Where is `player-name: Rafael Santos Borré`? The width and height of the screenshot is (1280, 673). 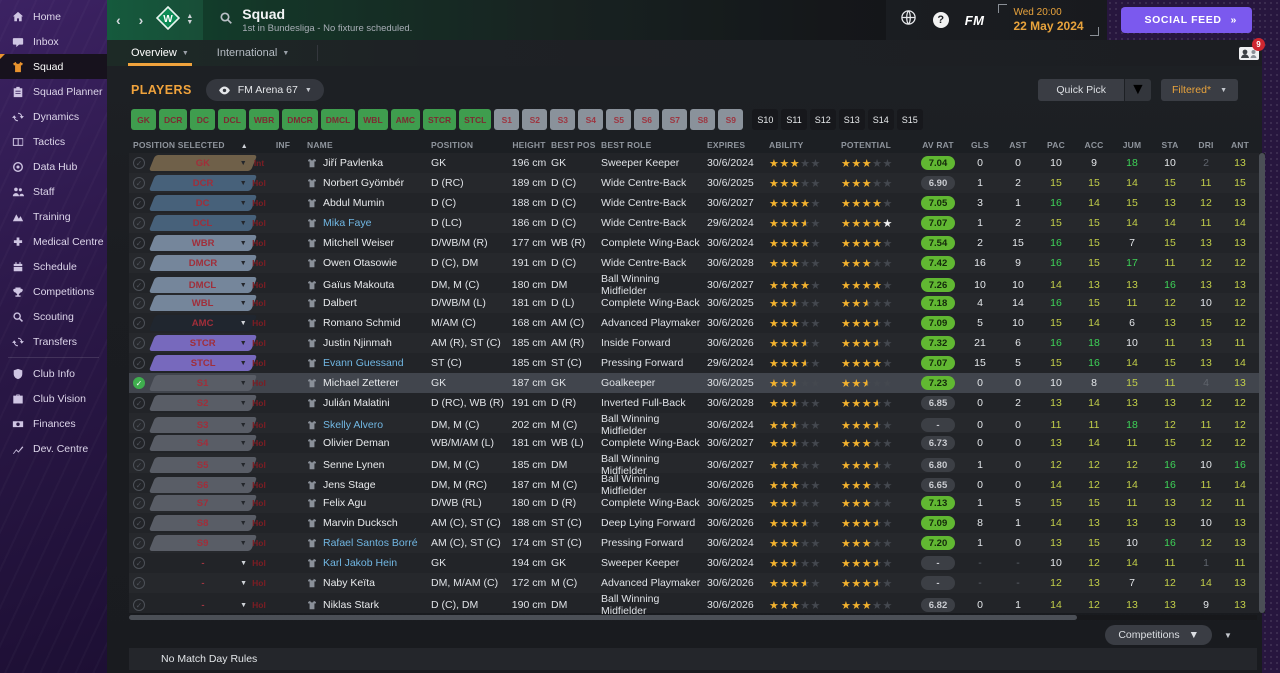
player-name: Rafael Santos Borré is located at coordinates (370, 543).